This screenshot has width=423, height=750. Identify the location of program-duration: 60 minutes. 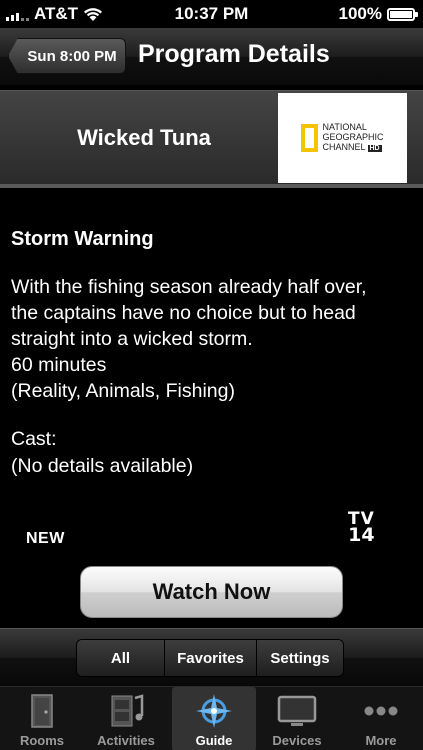
(59, 365).